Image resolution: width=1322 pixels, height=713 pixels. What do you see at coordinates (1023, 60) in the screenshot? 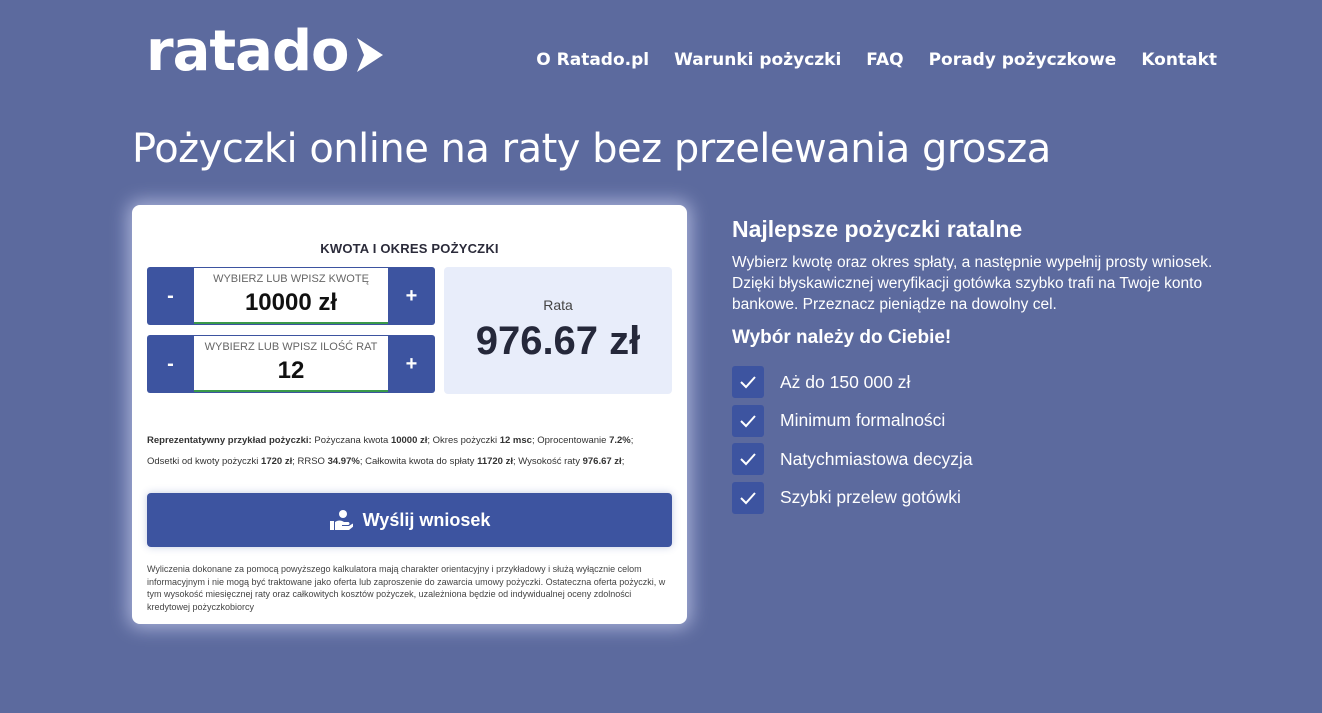
I see `nav-loan-tips: Porady pożyczkowe` at bounding box center [1023, 60].